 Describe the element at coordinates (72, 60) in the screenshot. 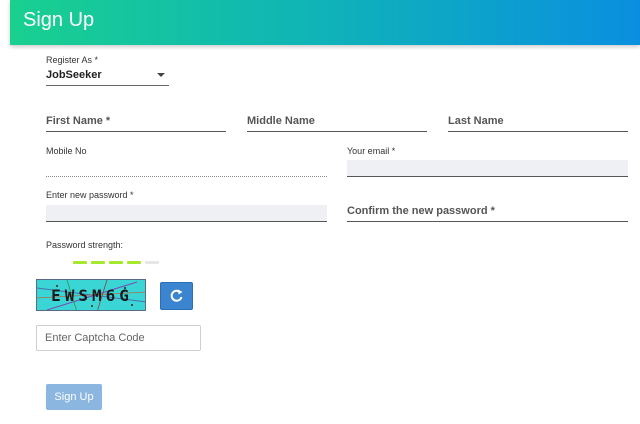

I see `register-as-label: Register As *` at that location.